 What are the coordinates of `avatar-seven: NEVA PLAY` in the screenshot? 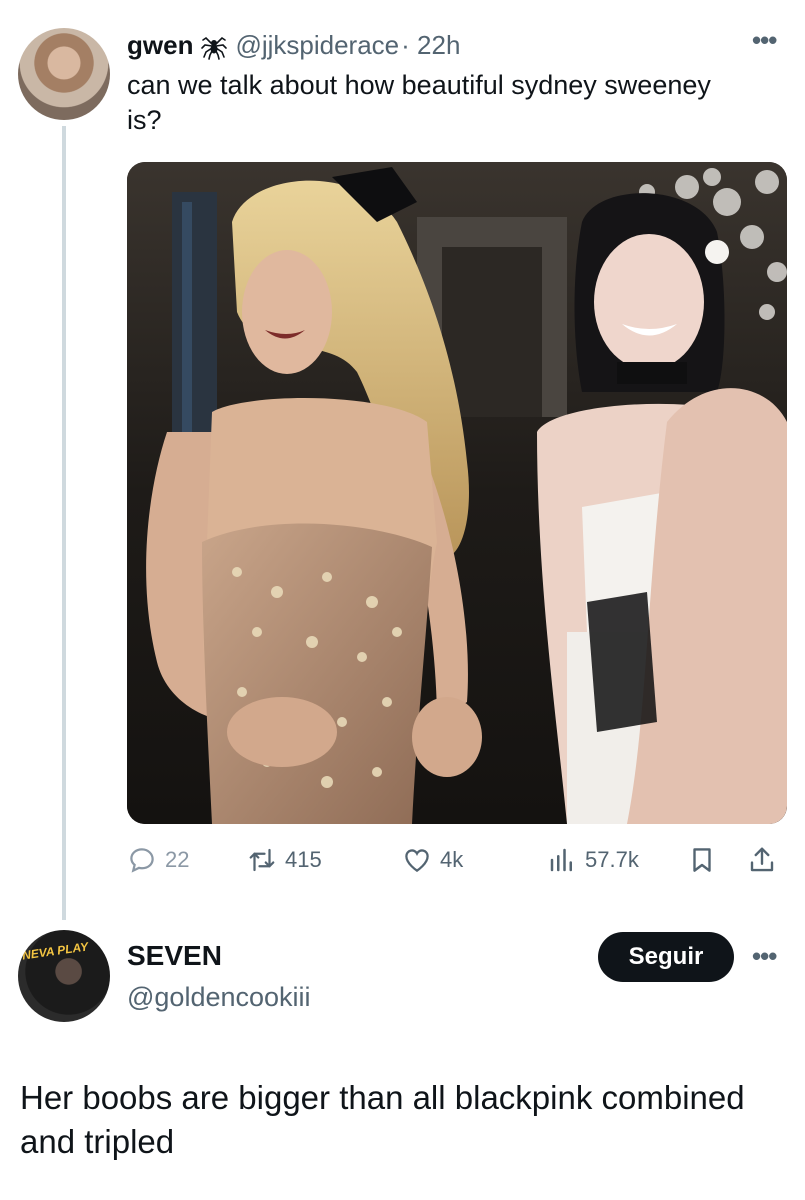 It's located at (64, 976).